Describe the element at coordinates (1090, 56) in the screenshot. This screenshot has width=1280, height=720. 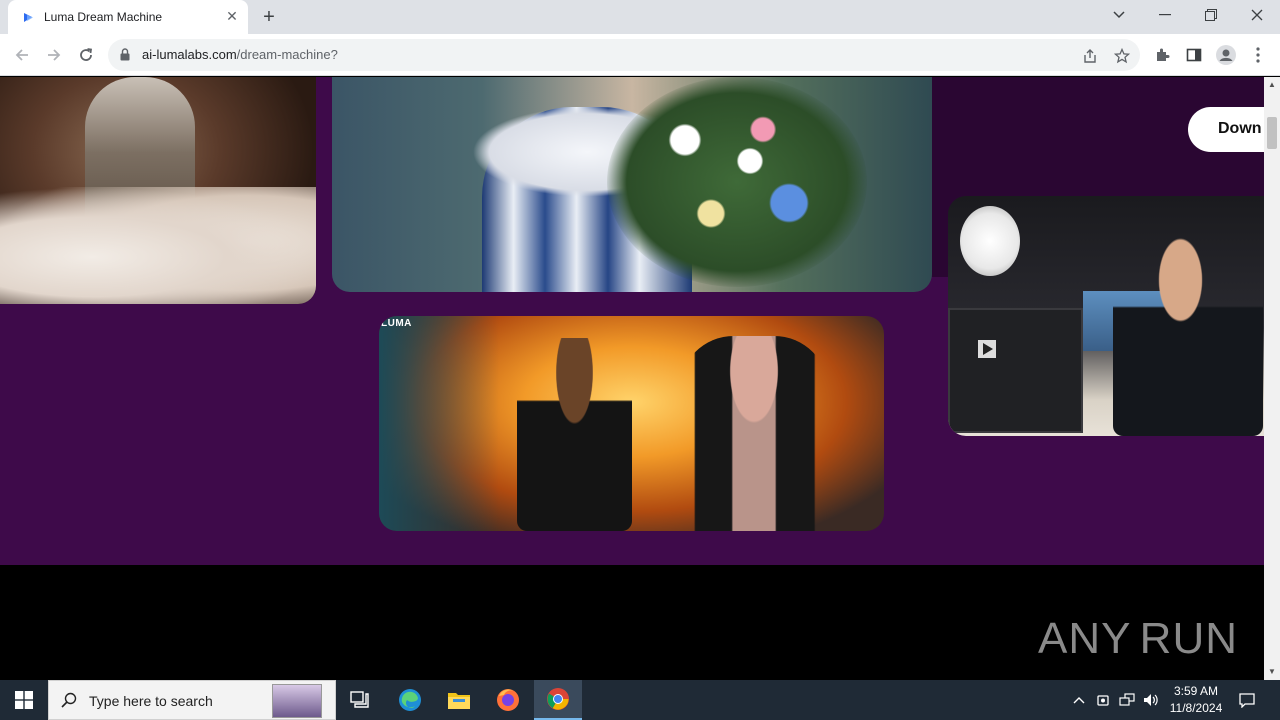
I see `share-icon` at that location.